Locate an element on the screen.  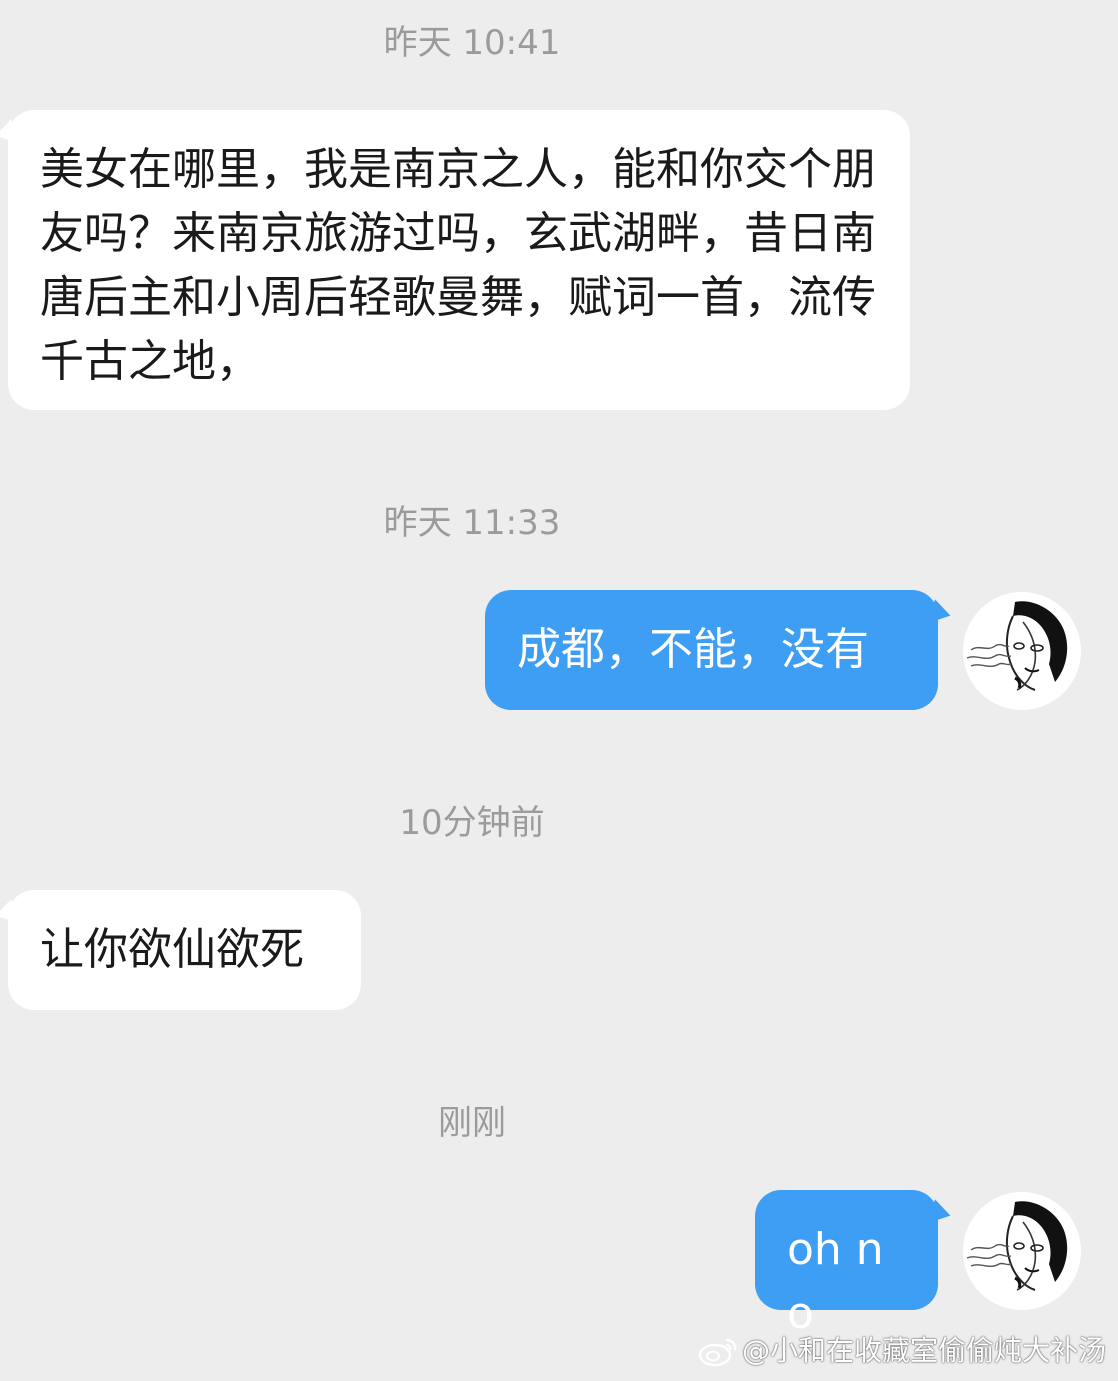
outgoing-message-bubble: oh no is located at coordinates (854, 1264).